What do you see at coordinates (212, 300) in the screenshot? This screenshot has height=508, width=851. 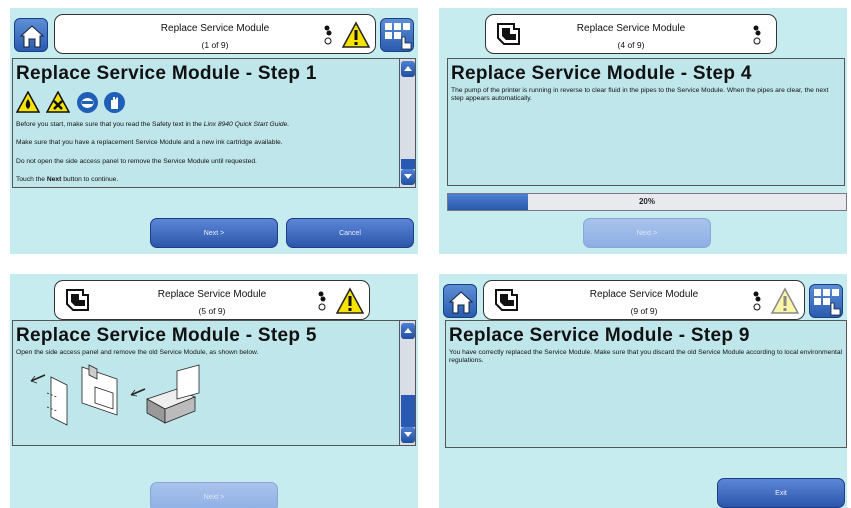 I see `title-box: Replace Service Module (5 of 9)` at bounding box center [212, 300].